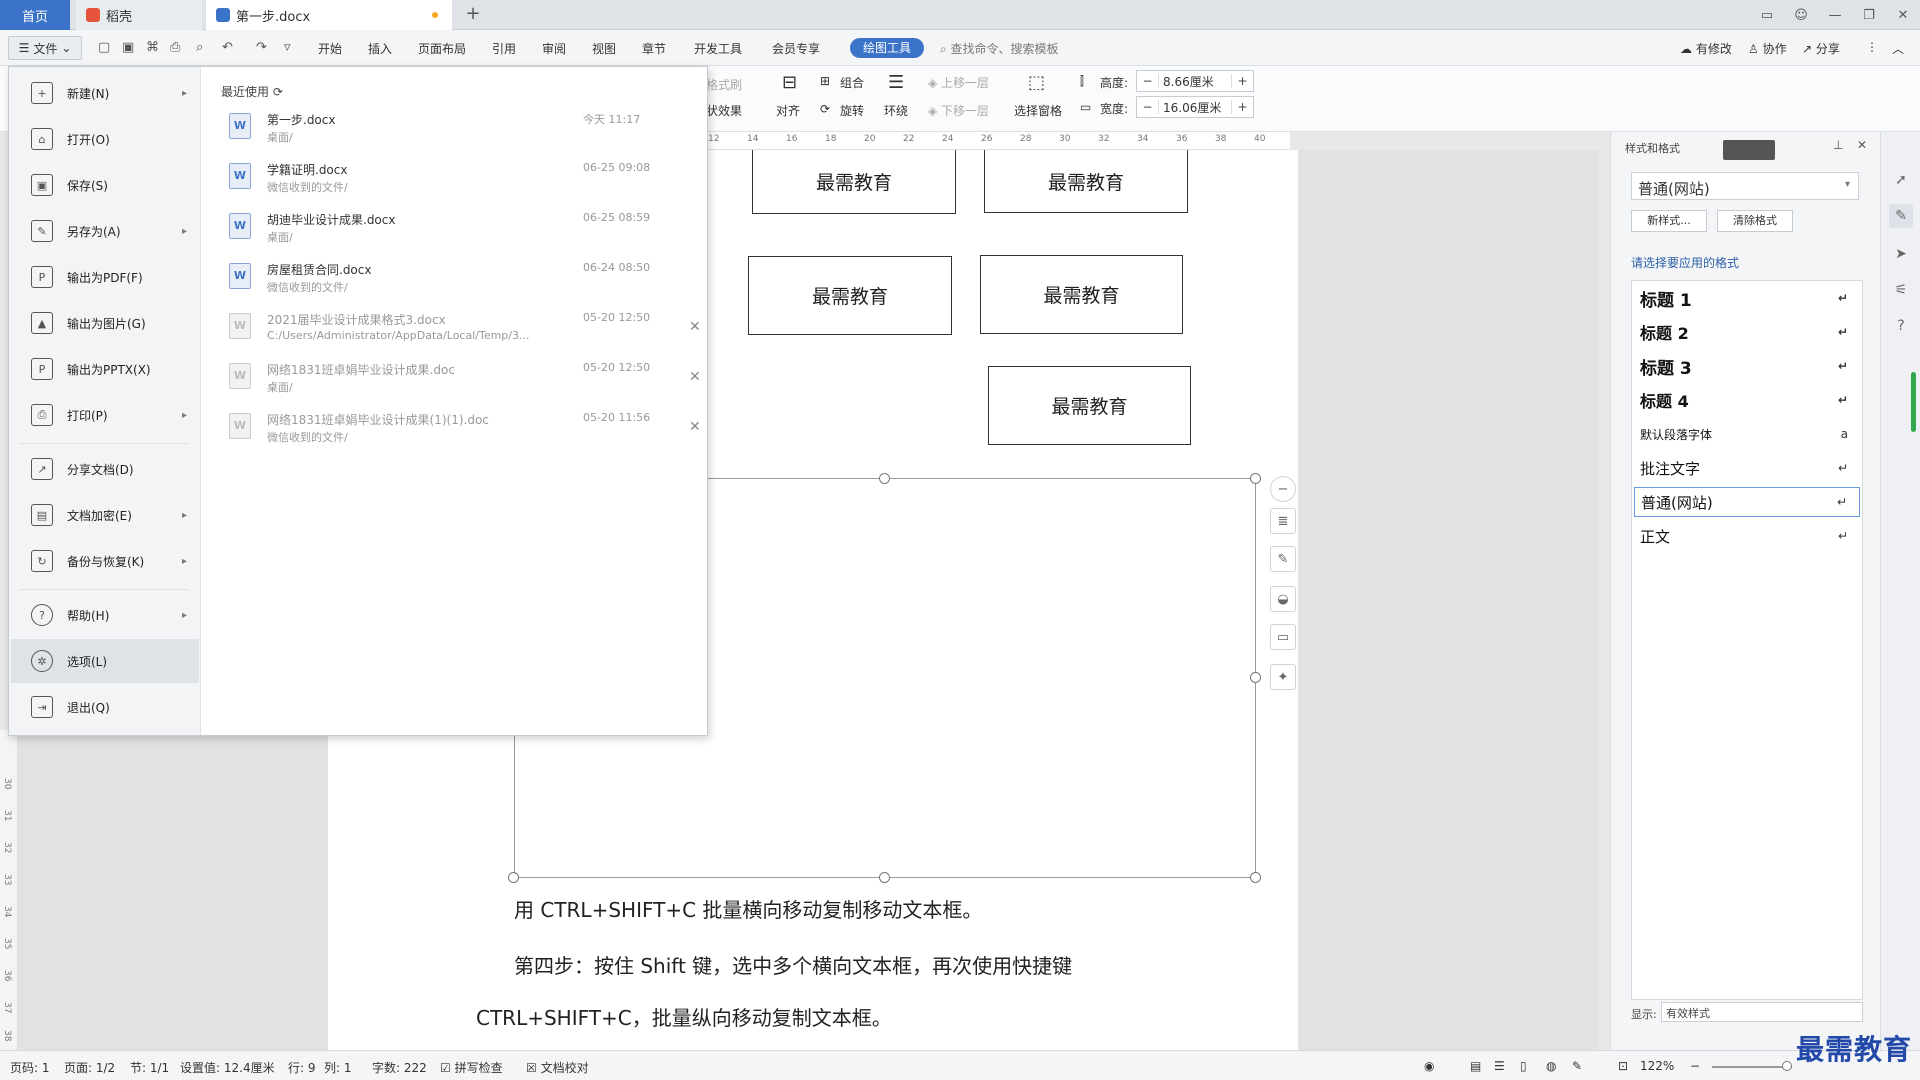  I want to click on height-value: 8.66厘米, so click(1195, 81).